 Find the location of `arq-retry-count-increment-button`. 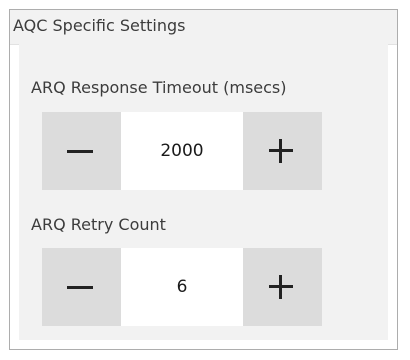

arq-retry-count-increment-button is located at coordinates (282, 287).